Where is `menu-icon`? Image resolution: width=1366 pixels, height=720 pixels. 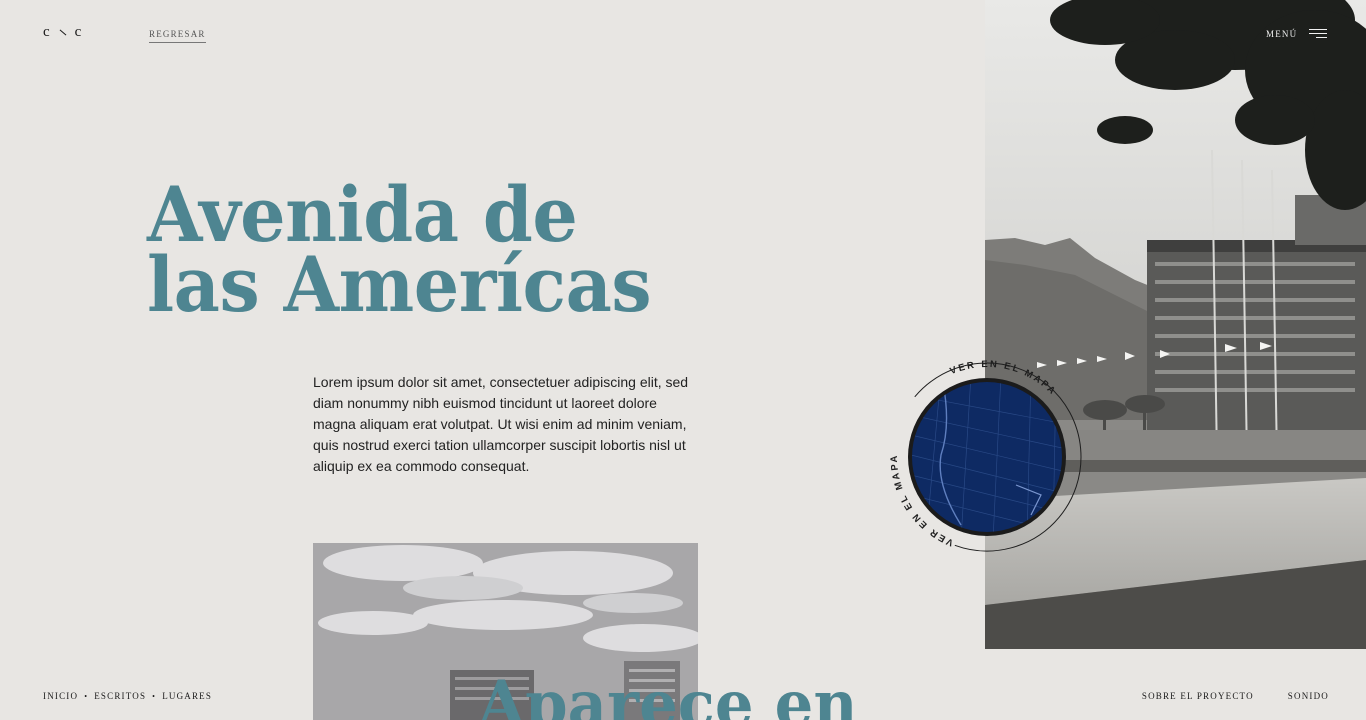 menu-icon is located at coordinates (1318, 34).